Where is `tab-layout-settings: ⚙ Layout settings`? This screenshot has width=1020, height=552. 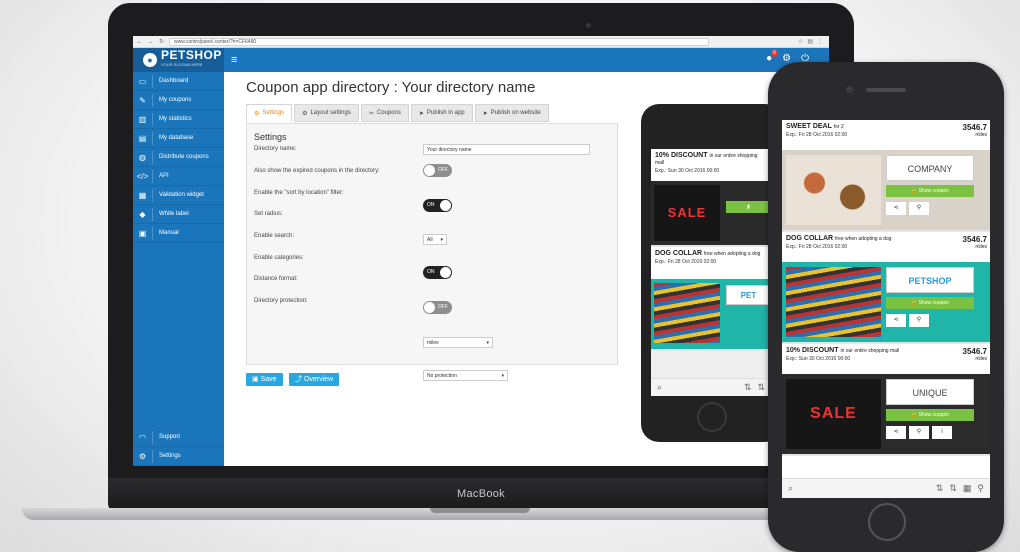
tab-layout-settings: ⚙ Layout settings is located at coordinates (326, 113).